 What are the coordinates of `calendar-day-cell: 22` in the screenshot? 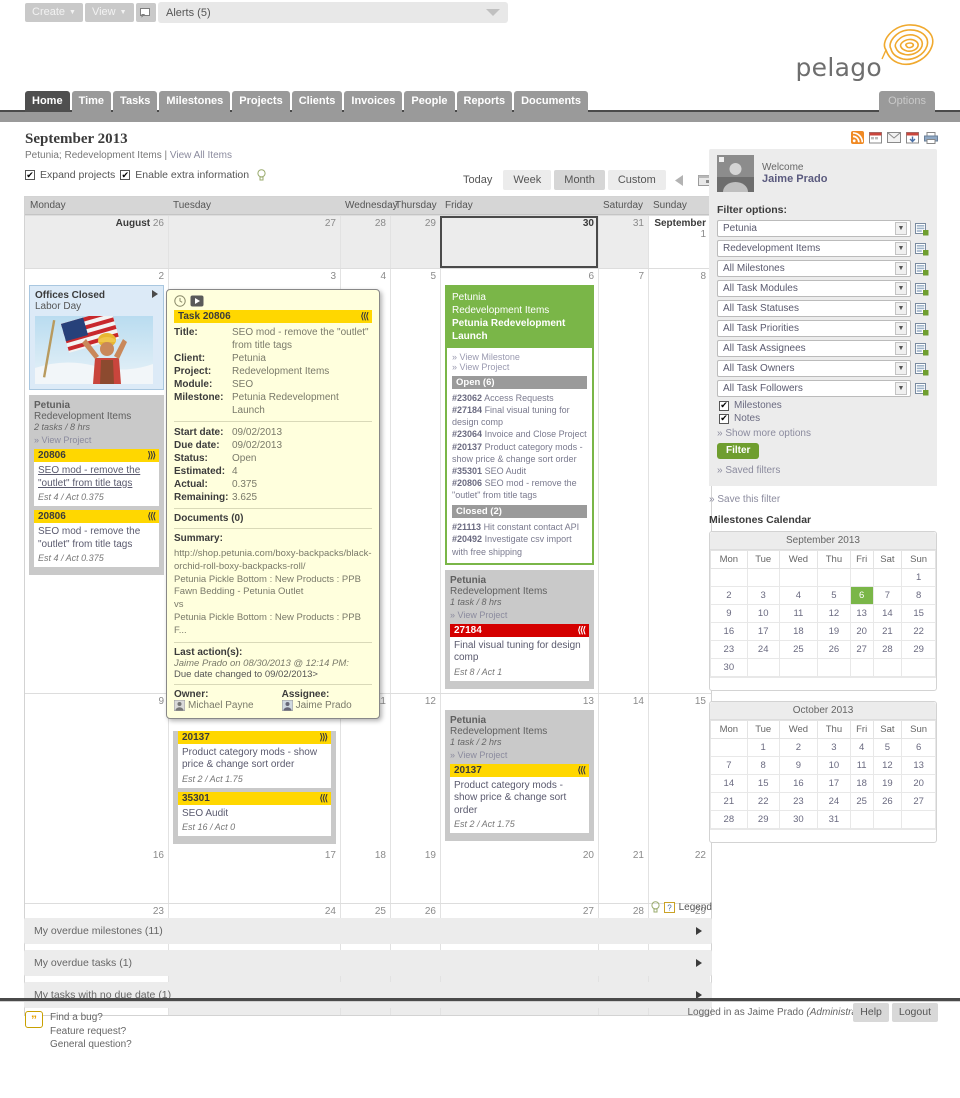 It's located at (679, 876).